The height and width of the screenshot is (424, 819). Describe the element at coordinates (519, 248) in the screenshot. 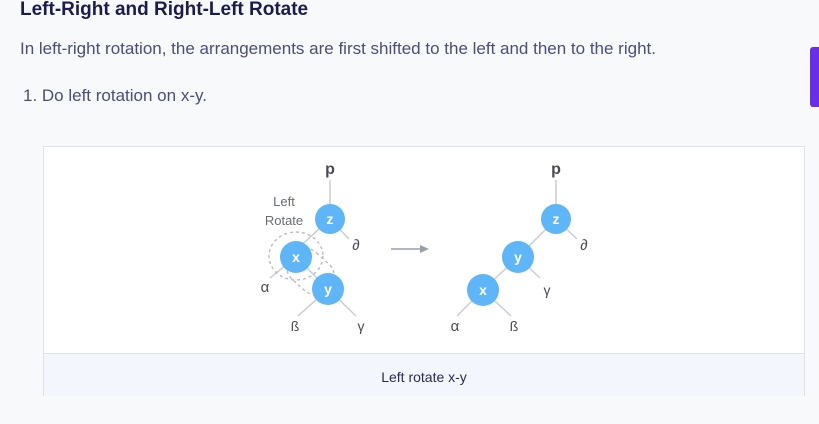

I see `after-tree: z y x p ∂ γ α ß` at that location.